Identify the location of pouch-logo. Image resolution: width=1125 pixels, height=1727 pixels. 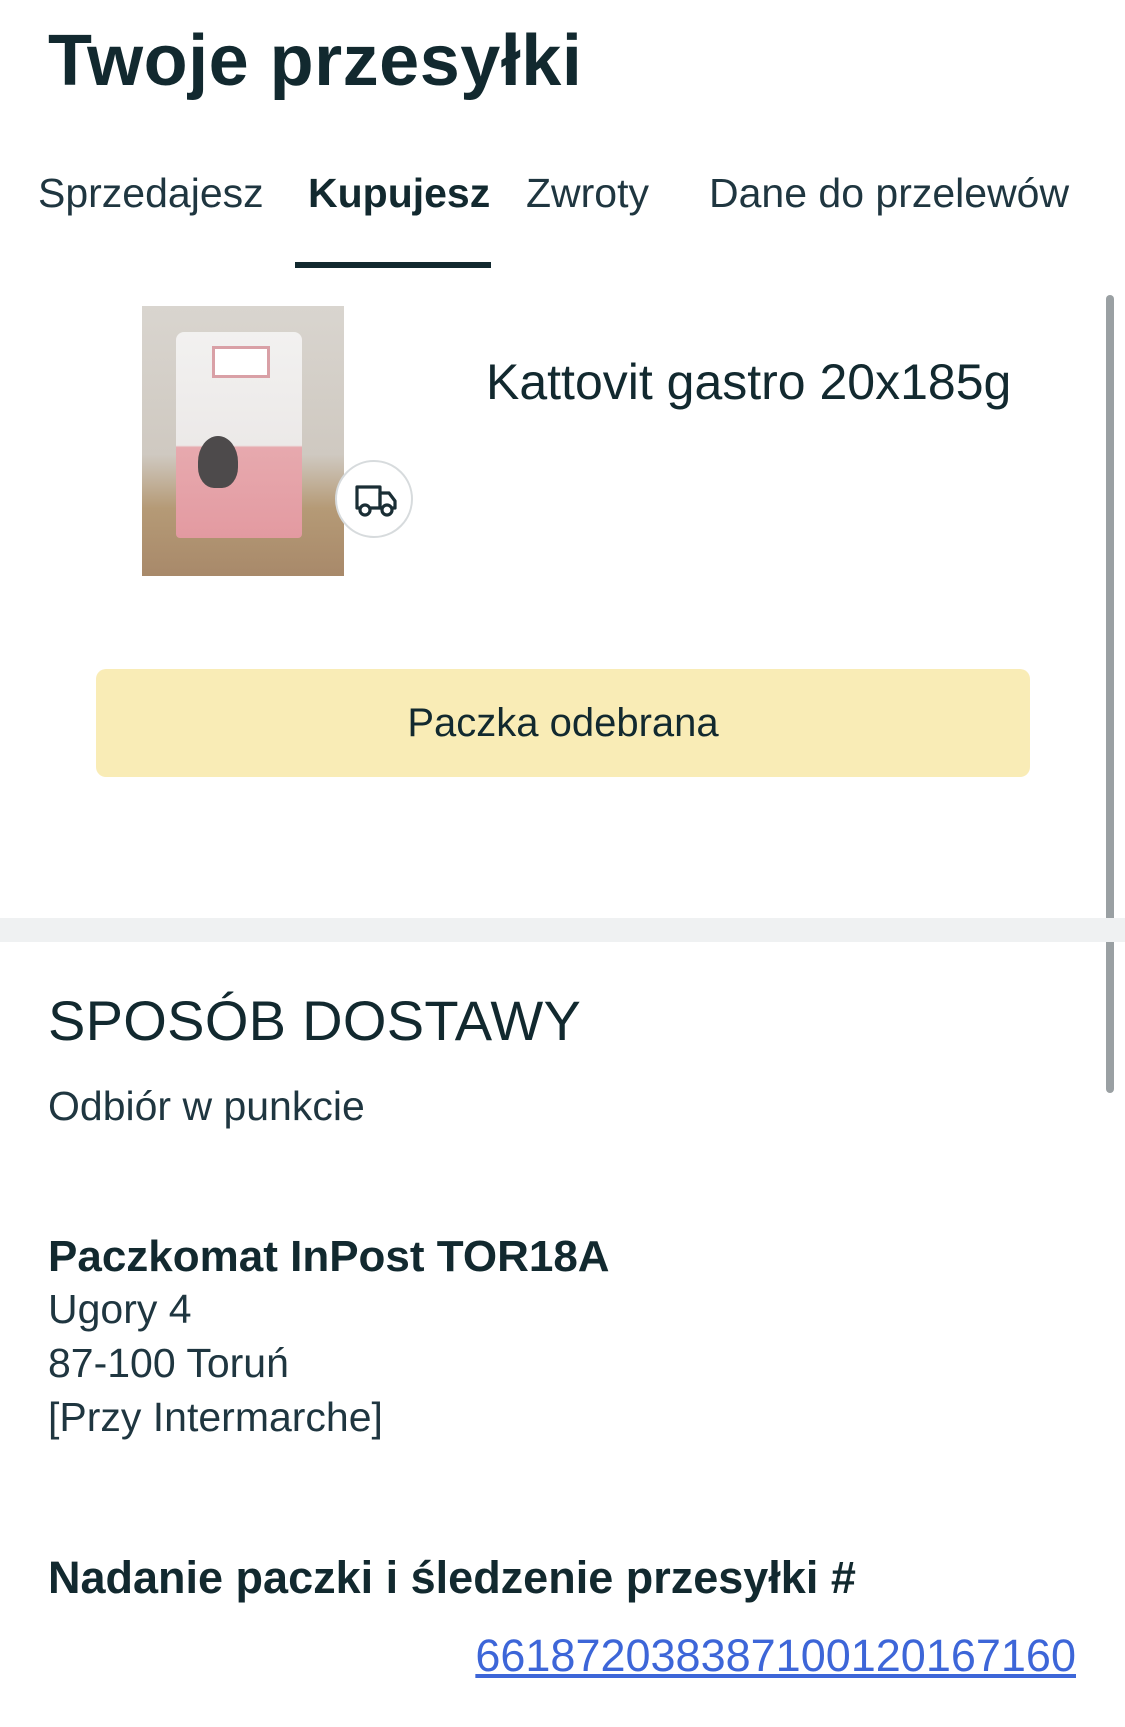
(241, 362).